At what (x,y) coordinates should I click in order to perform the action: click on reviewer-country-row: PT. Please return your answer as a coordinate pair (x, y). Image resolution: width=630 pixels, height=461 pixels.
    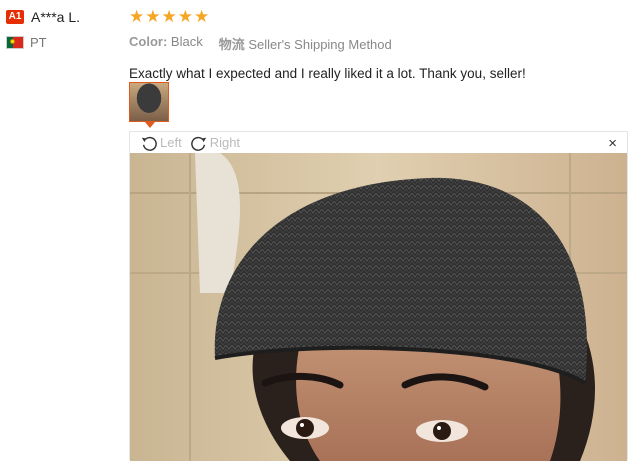
    Looking at the image, I should click on (61, 42).